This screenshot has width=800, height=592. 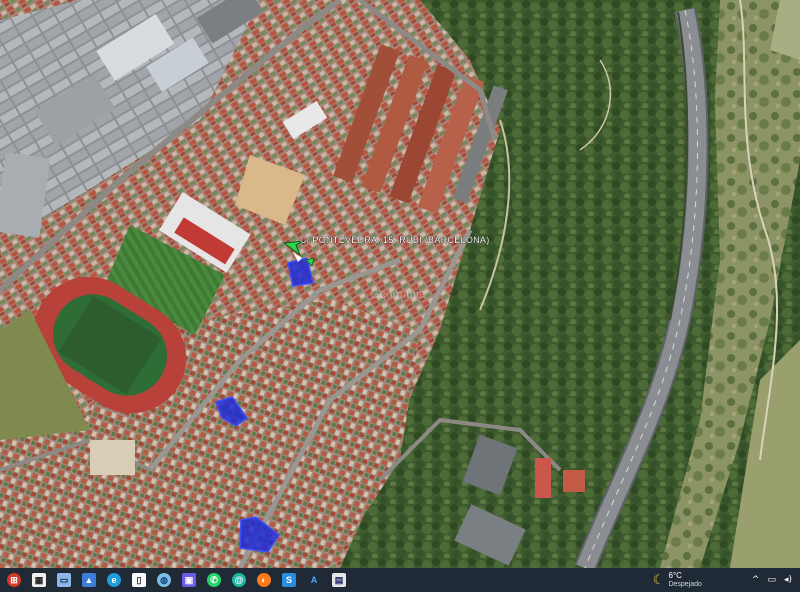 I want to click on floppy-icon: ▣, so click(x=189, y=580).